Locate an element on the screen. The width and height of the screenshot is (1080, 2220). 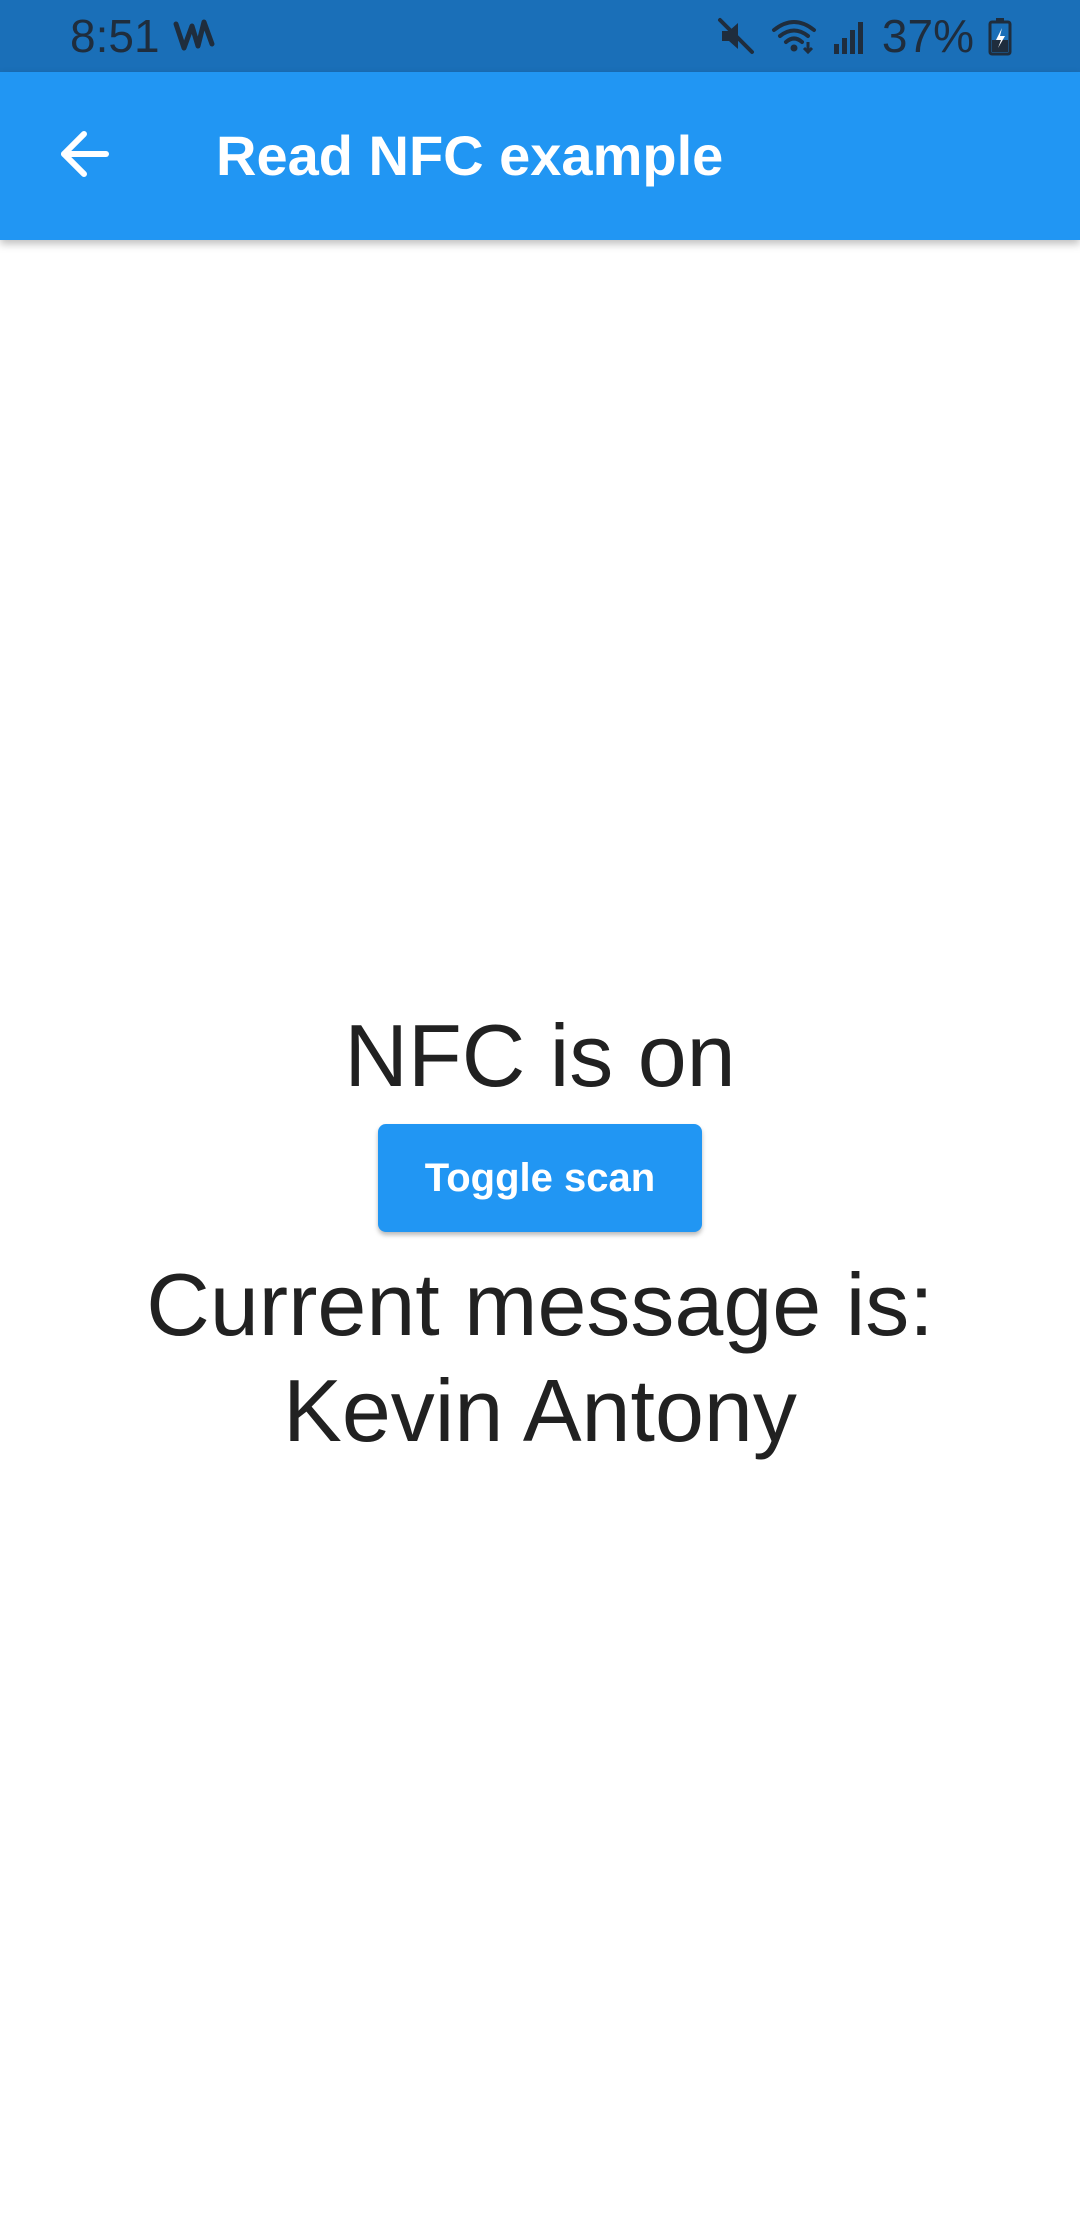
app-bar: Read NFC example is located at coordinates (540, 156).